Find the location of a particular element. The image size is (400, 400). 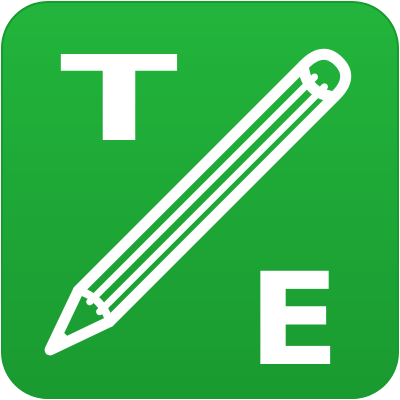

letter-e: E is located at coordinates (294, 320).